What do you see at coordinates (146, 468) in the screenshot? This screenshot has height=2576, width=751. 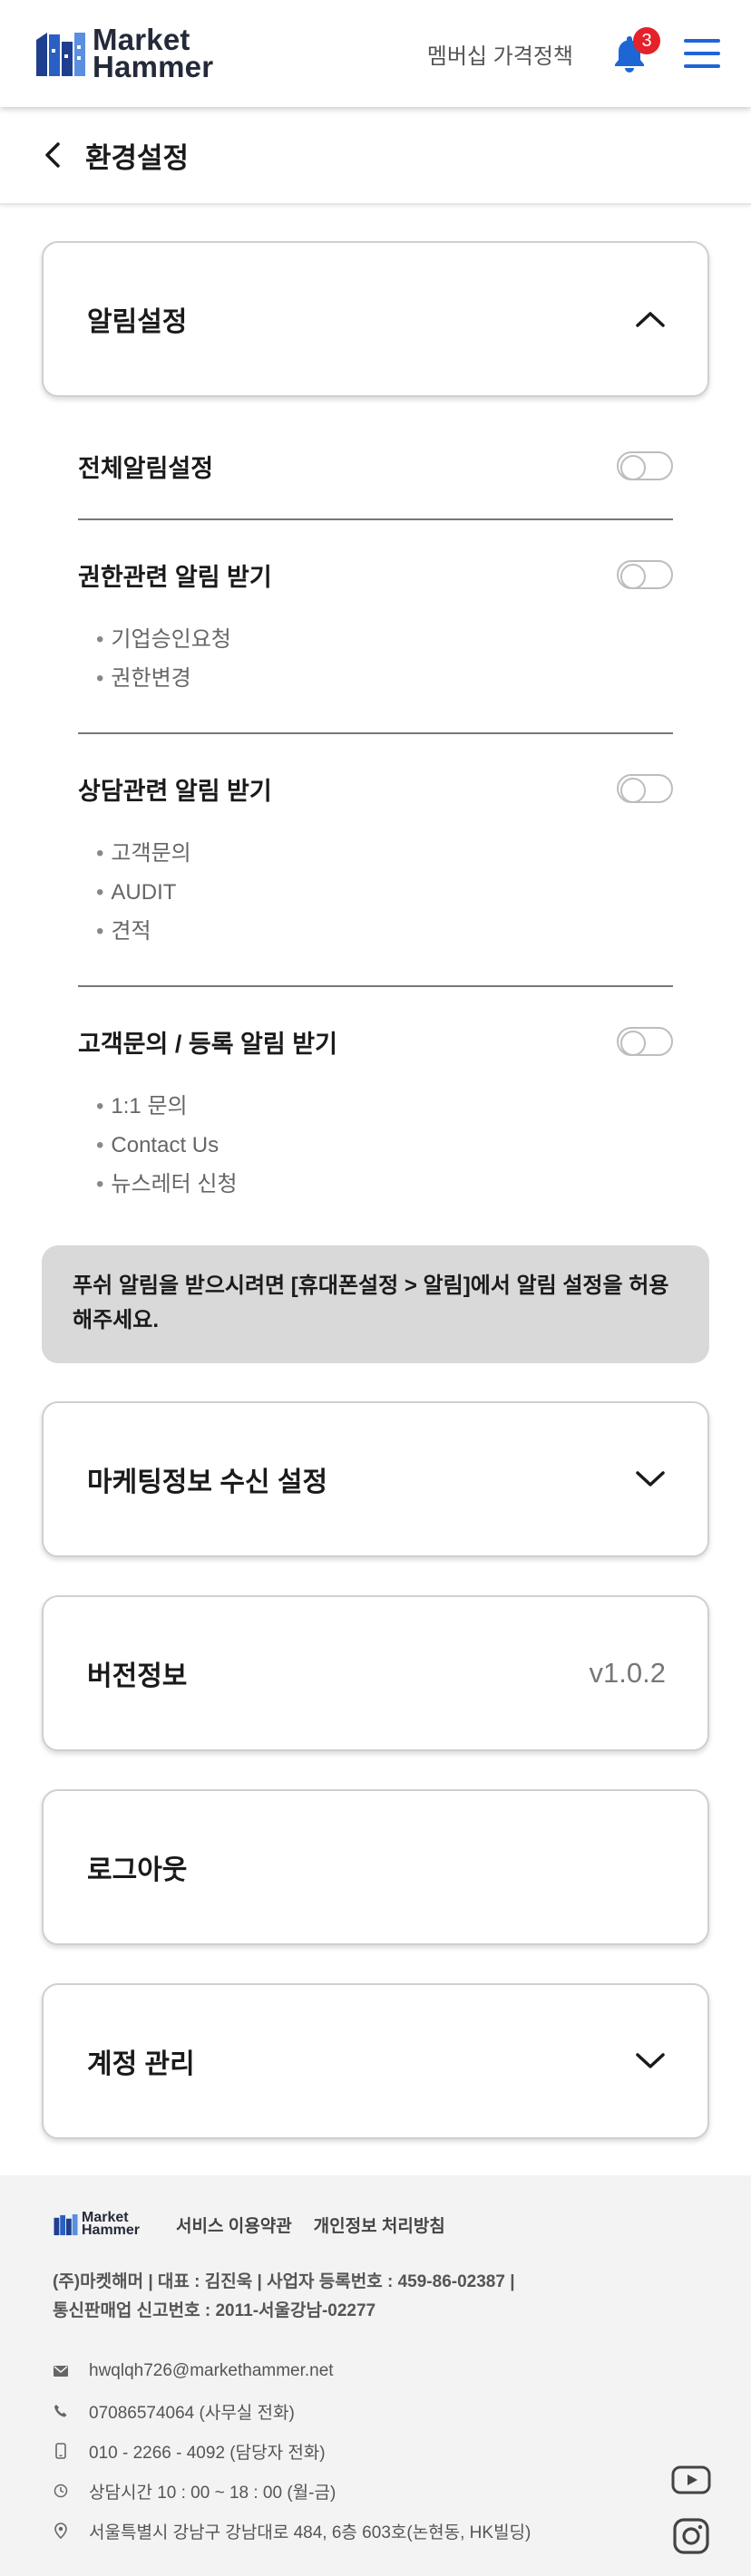 I see `setting-label: 전체알림설정` at bounding box center [146, 468].